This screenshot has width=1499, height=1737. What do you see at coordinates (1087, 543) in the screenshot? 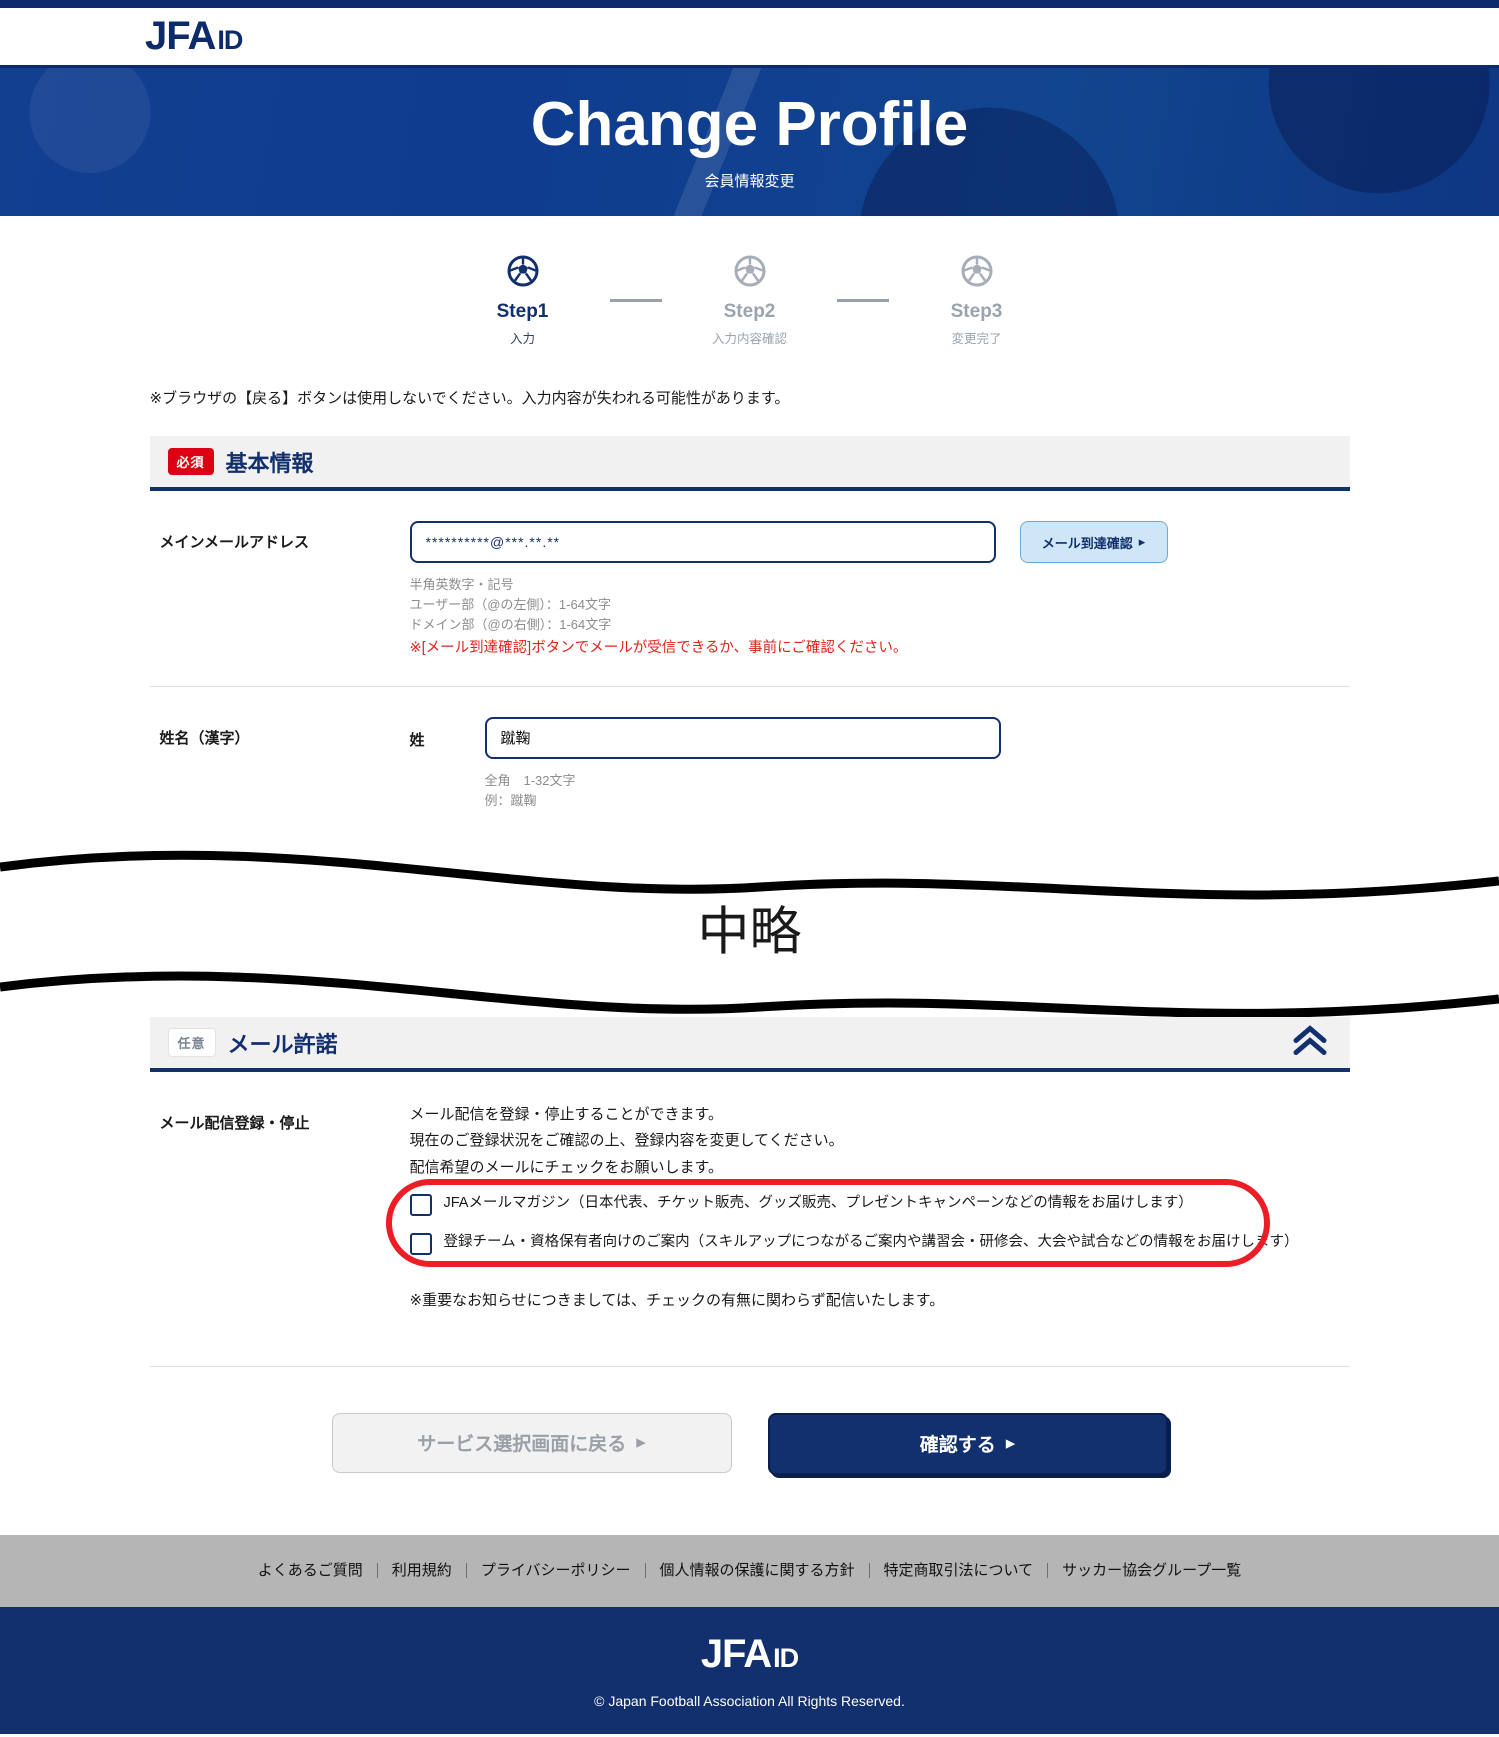
I see `mail-delivery-check-label: メール到達確認` at bounding box center [1087, 543].